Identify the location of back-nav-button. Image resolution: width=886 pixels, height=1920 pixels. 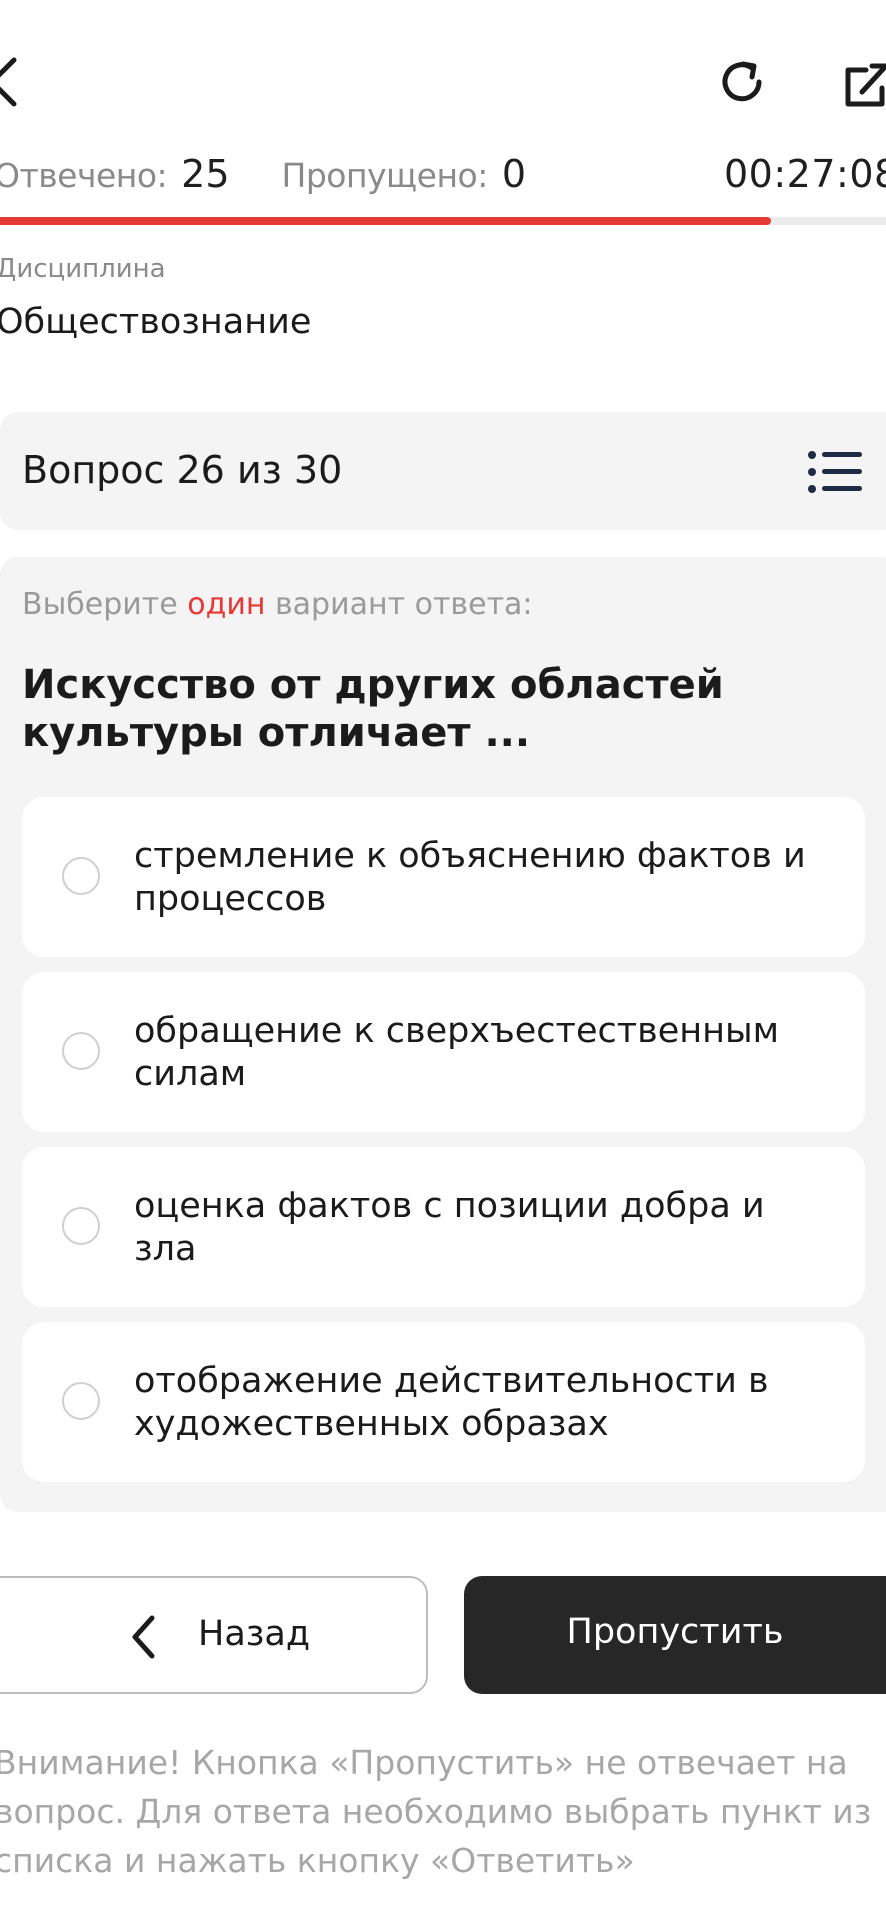
(10, 82).